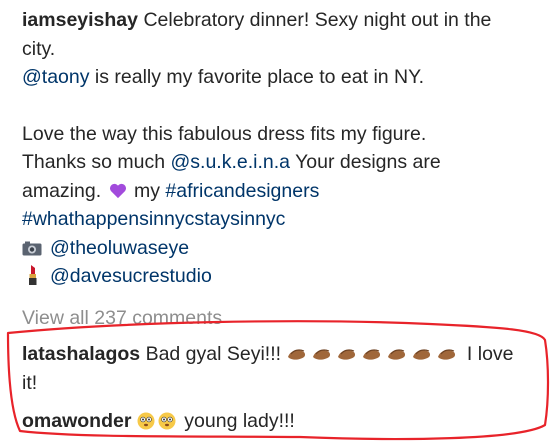 The width and height of the screenshot is (554, 446). What do you see at coordinates (230, 162) in the screenshot?
I see `mention-designer: @s.u.k.e.i.n.a` at bounding box center [230, 162].